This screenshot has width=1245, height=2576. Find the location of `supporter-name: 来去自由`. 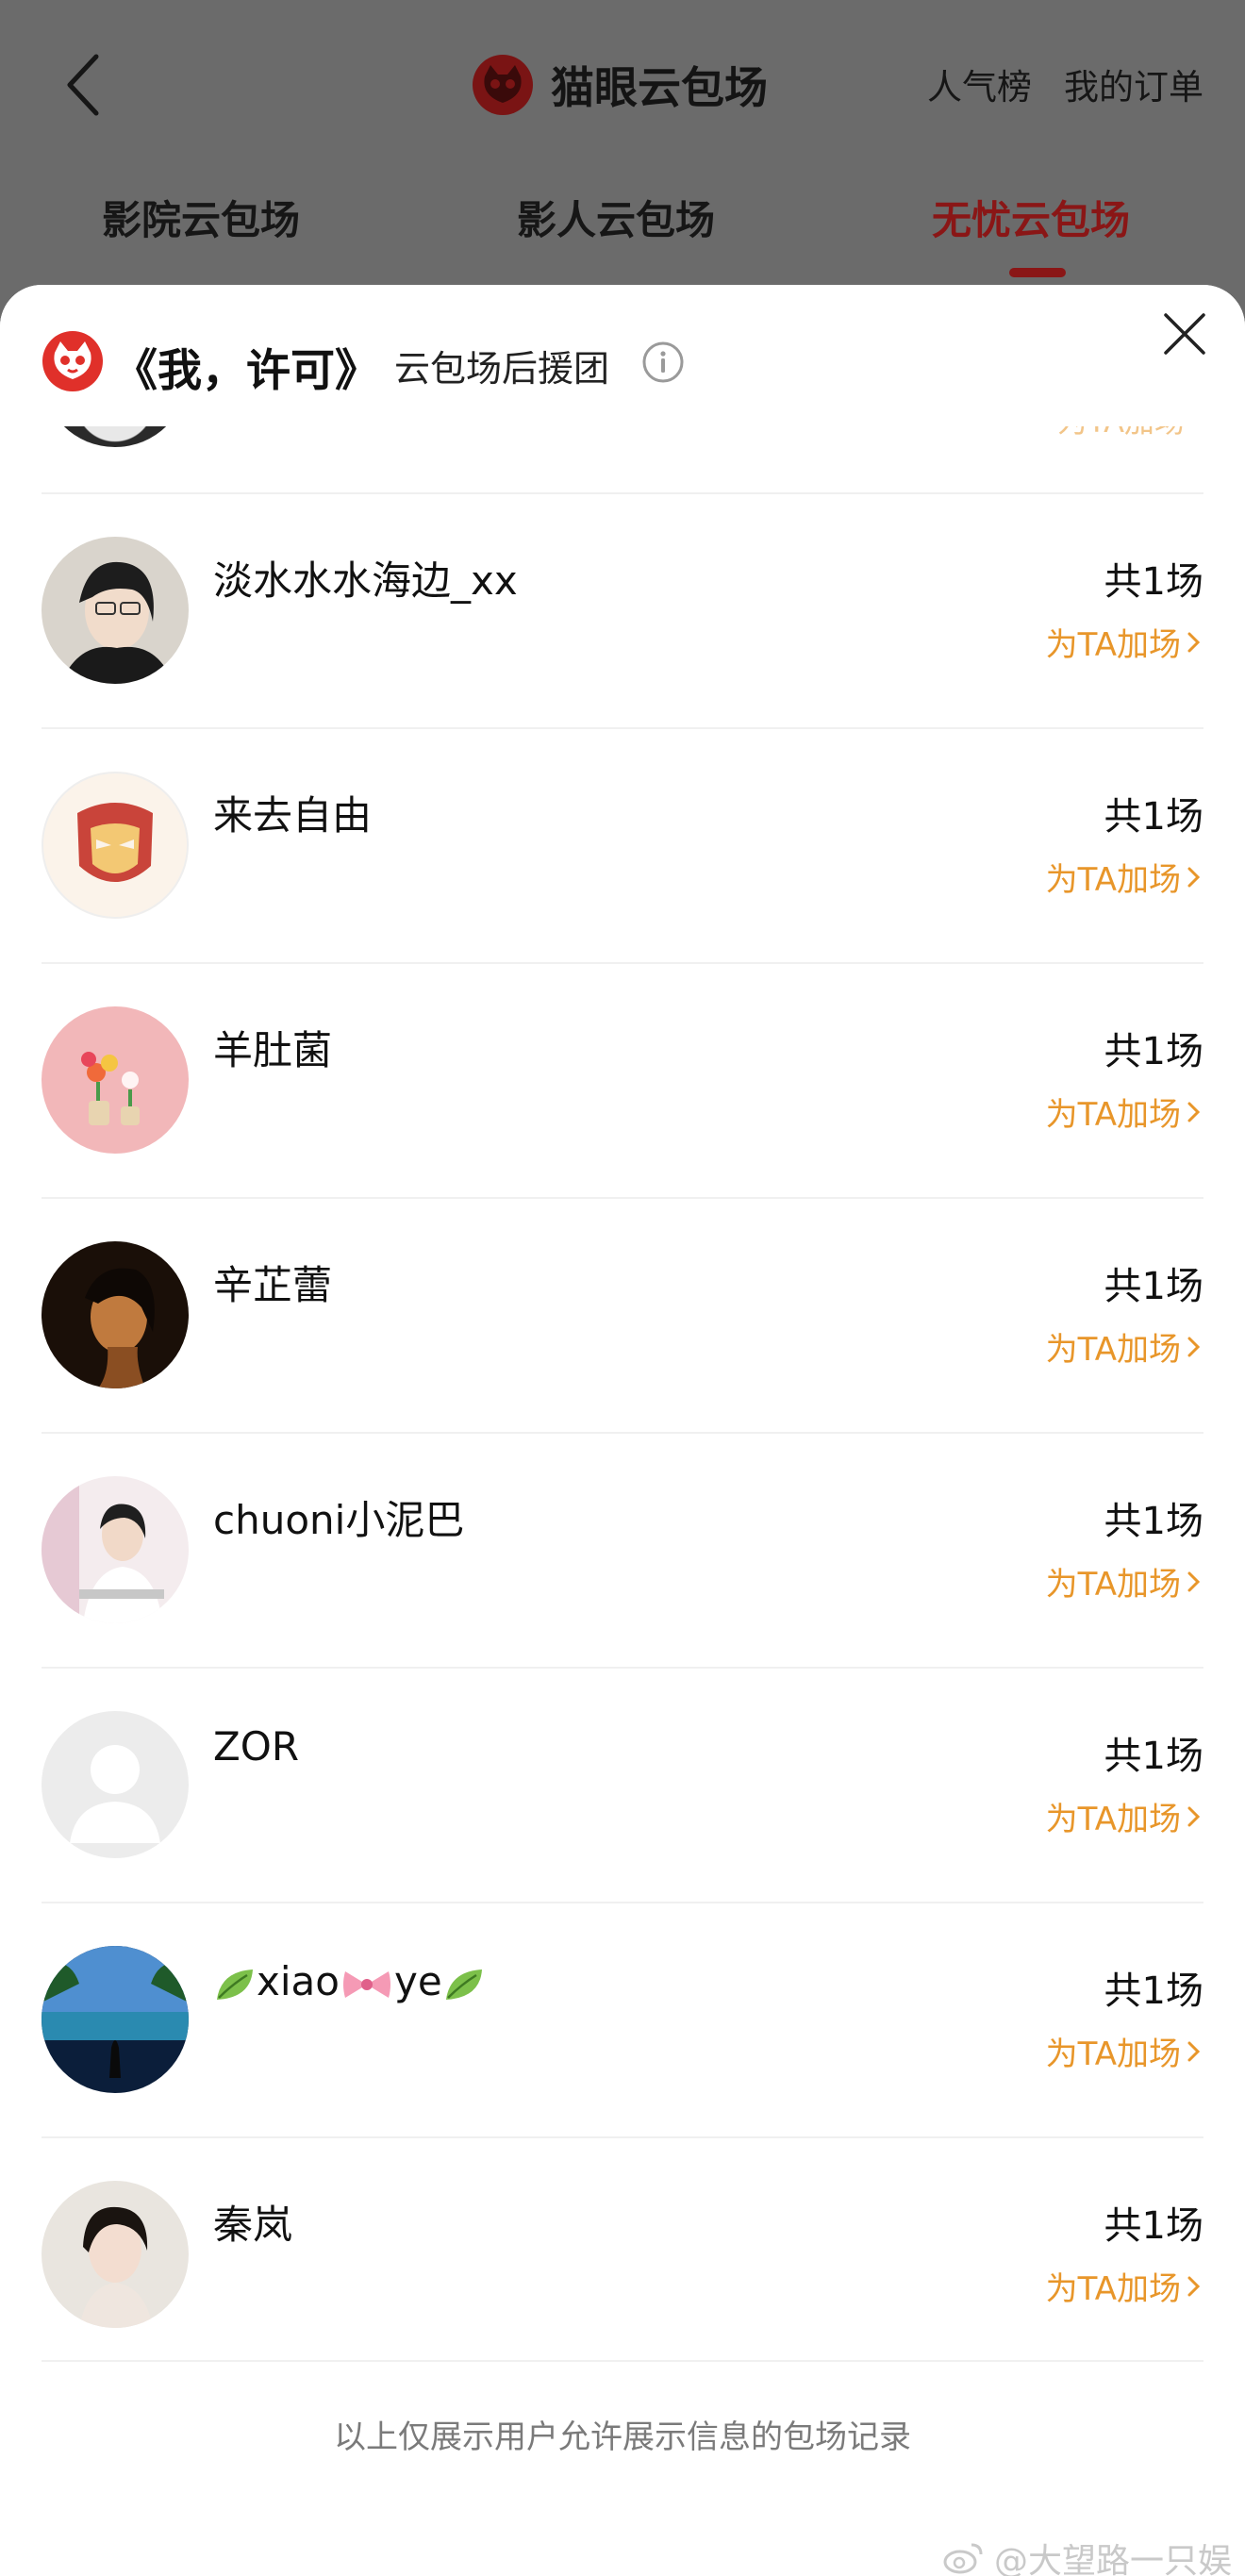

supporter-name: 来去自由 is located at coordinates (293, 815).